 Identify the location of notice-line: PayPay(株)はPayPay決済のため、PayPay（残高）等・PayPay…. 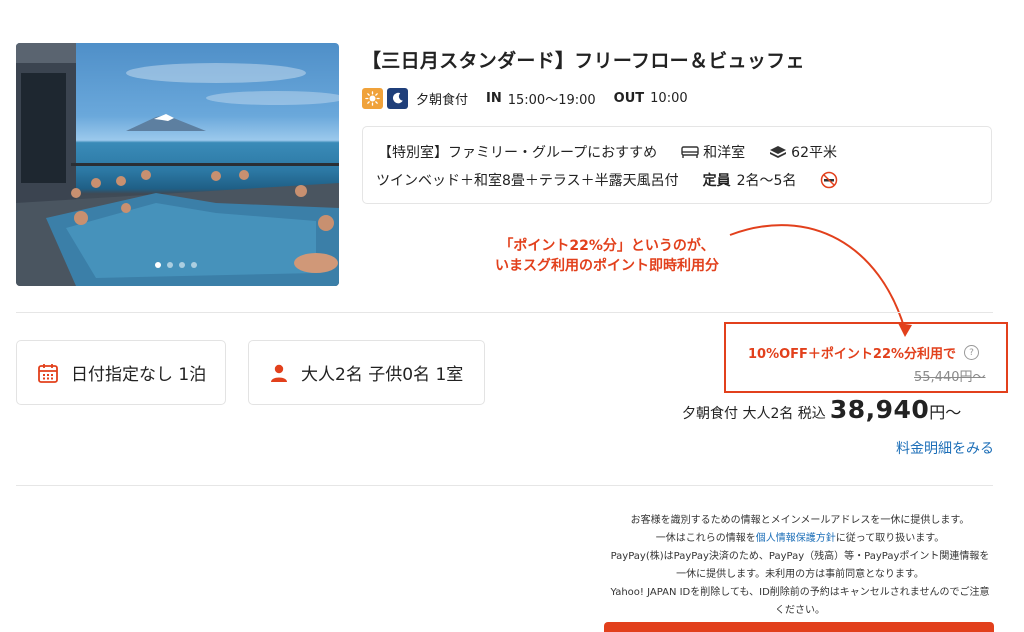
(800, 556).